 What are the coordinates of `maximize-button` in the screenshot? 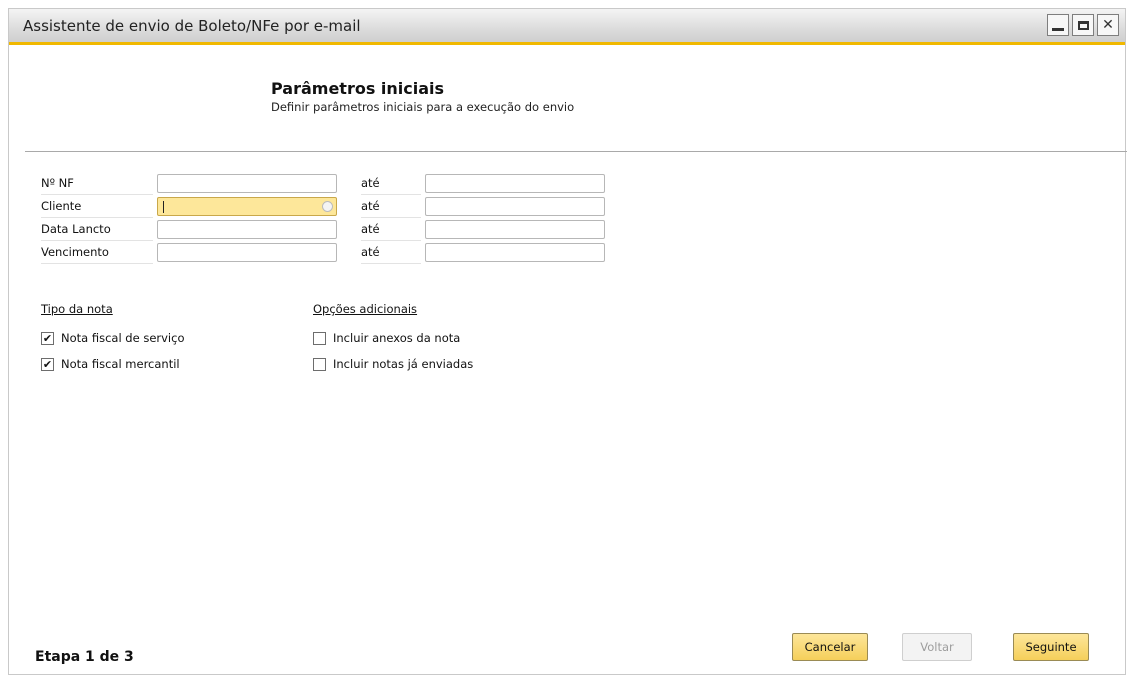 It's located at (1083, 25).